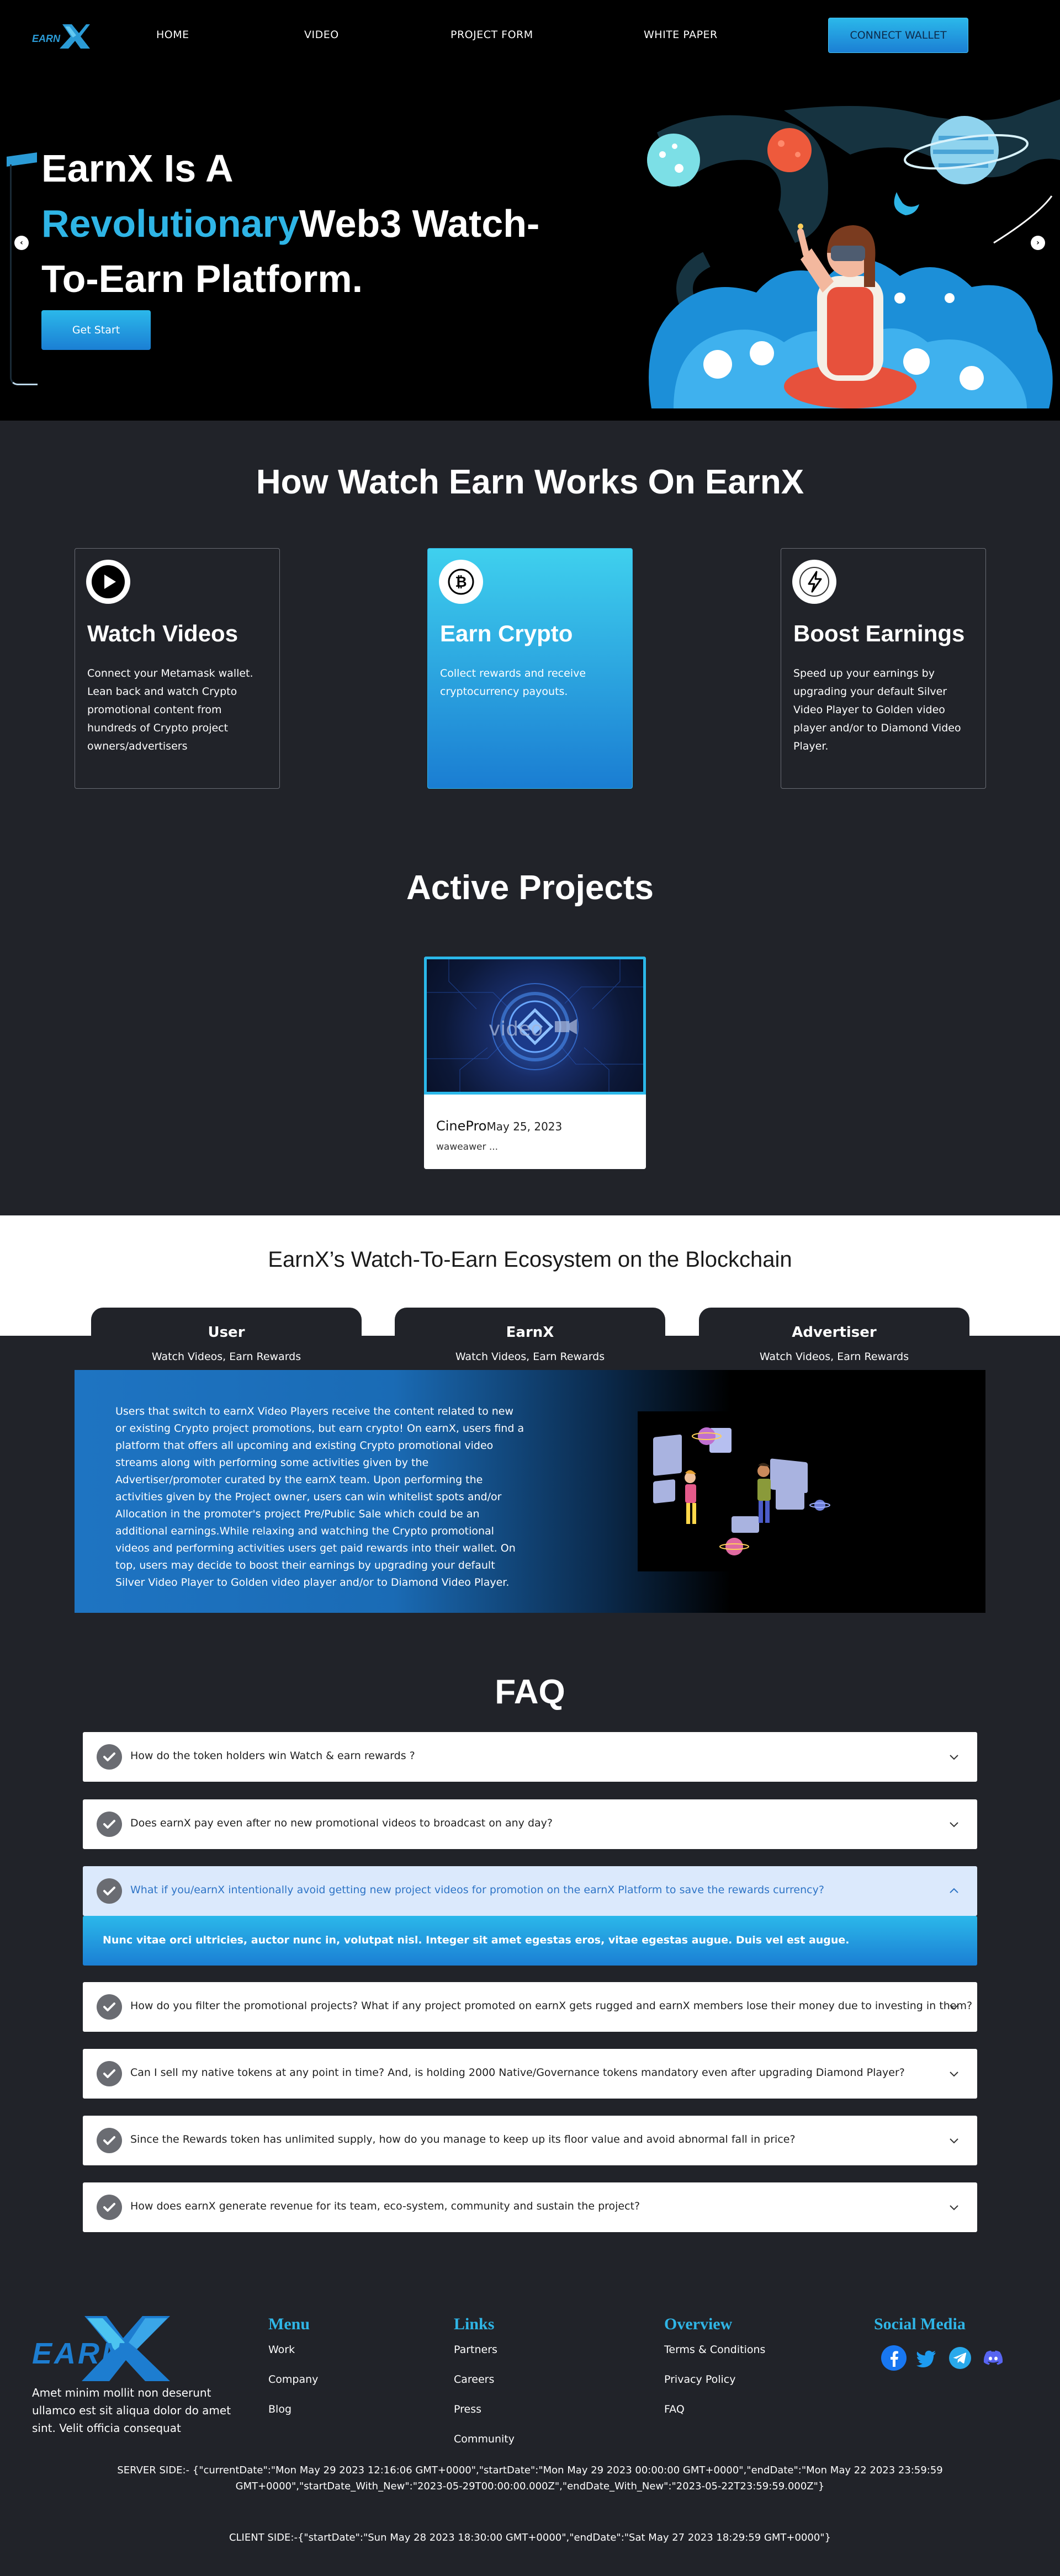  What do you see at coordinates (954, 1891) in the screenshot?
I see `chevron-up-icon` at bounding box center [954, 1891].